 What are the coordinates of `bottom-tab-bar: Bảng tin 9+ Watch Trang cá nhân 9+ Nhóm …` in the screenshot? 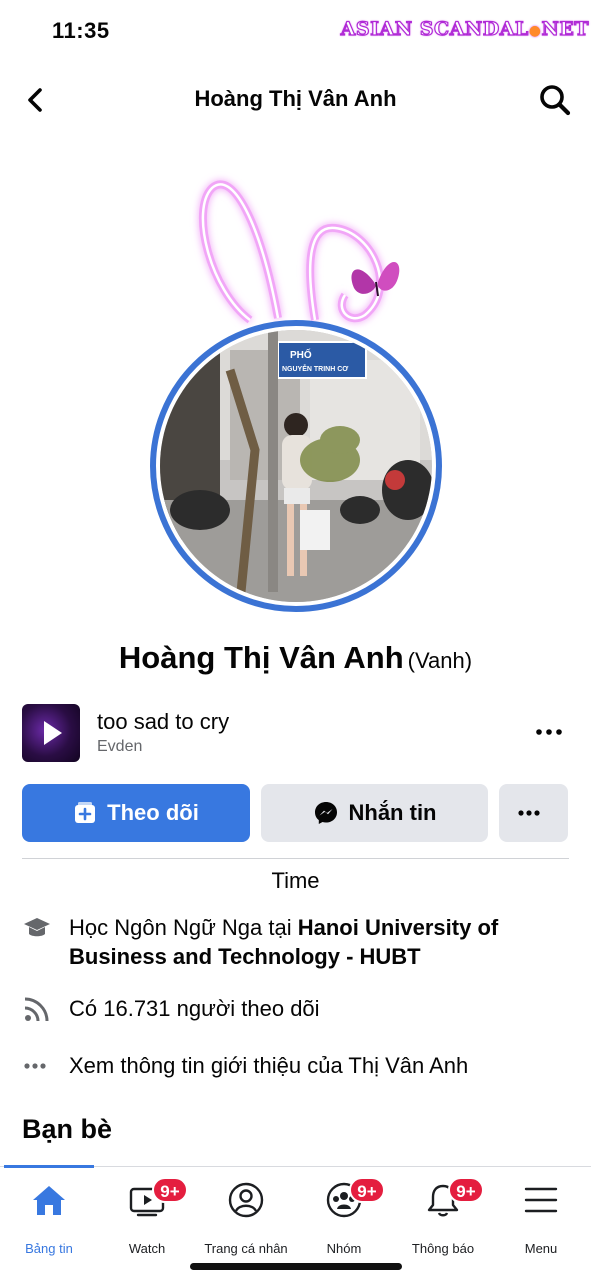 It's located at (295, 1222).